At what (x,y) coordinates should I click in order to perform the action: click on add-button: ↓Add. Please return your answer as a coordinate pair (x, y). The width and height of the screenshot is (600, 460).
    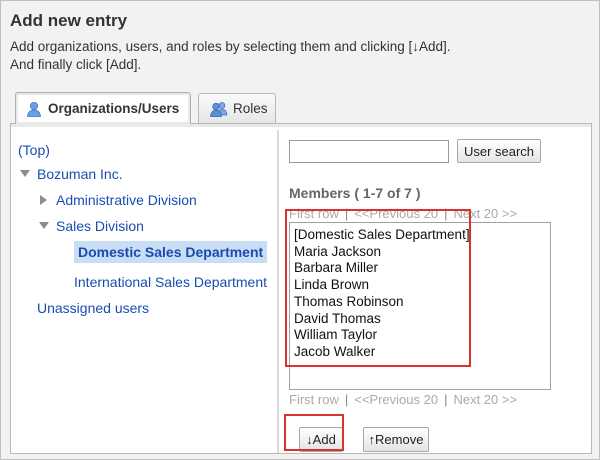
    Looking at the image, I should click on (321, 439).